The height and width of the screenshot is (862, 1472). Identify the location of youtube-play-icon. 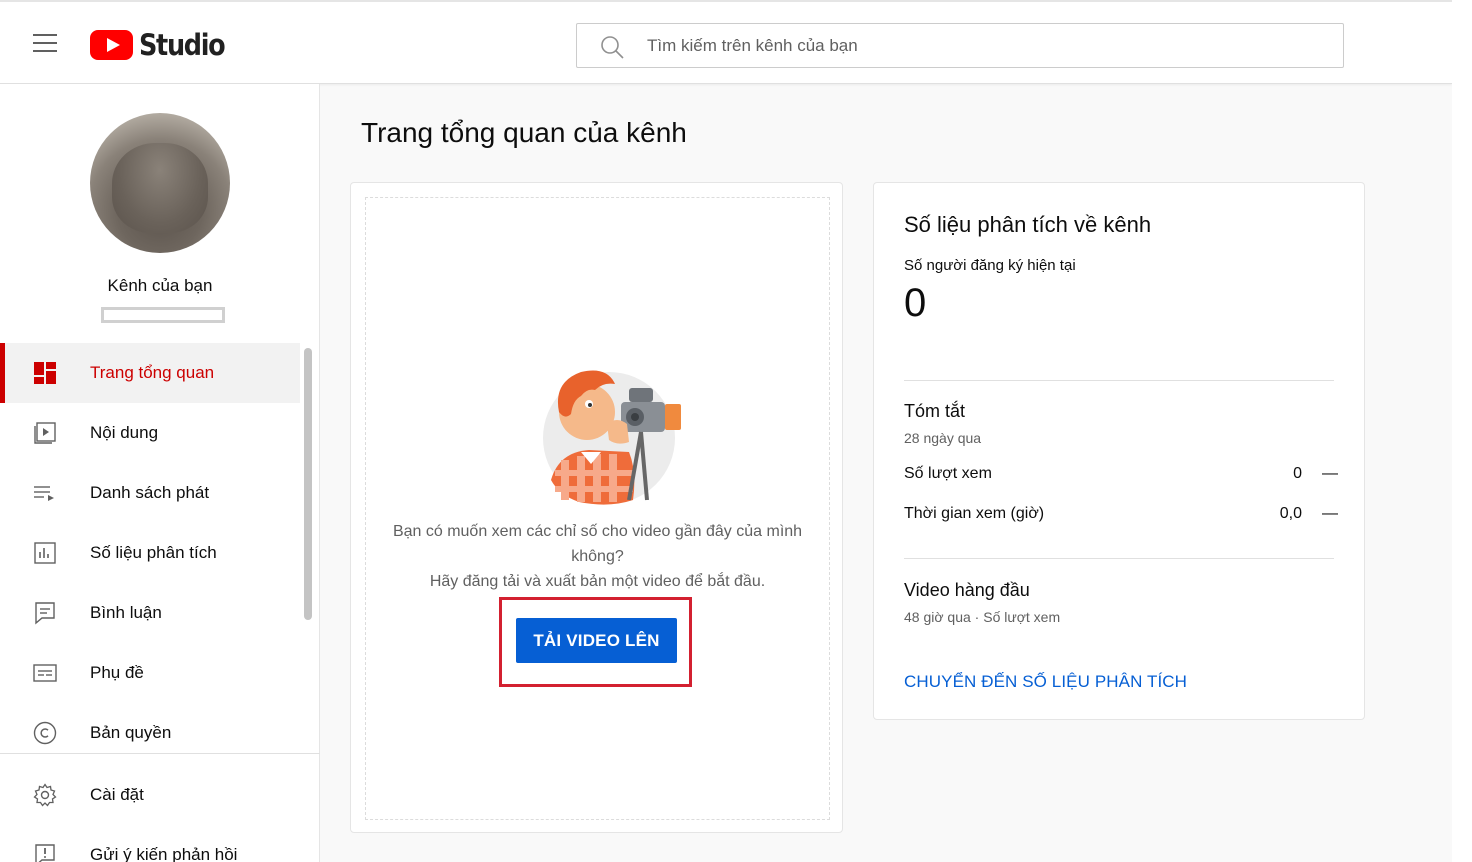
(111, 45).